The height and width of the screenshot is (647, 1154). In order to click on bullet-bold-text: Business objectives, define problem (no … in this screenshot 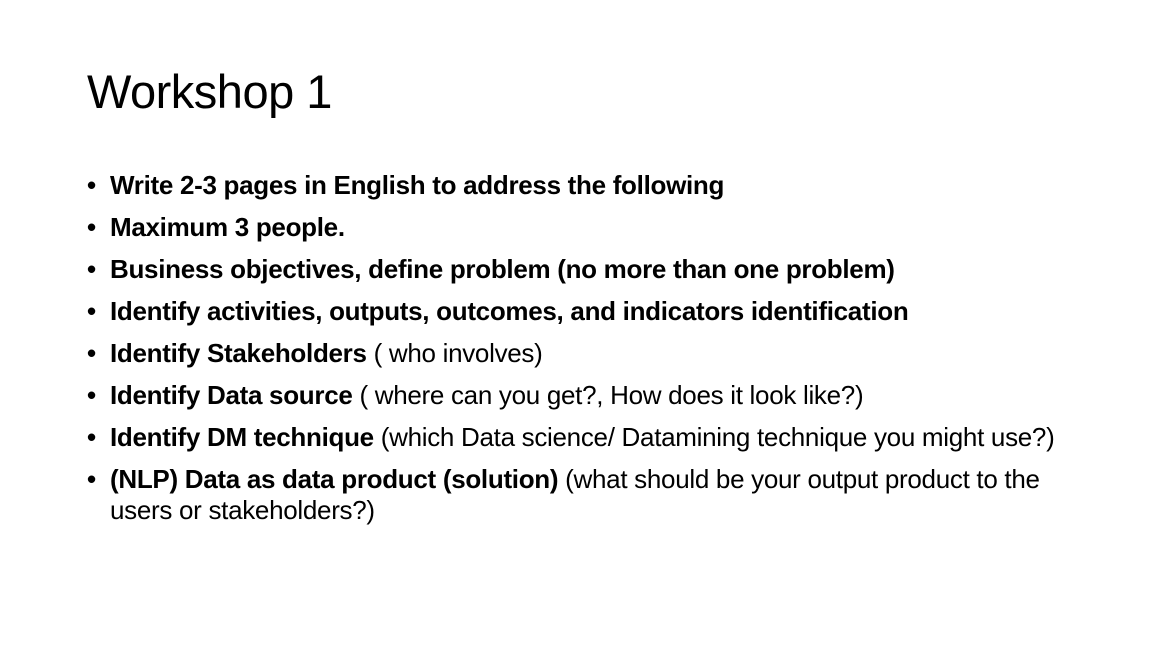, I will do `click(502, 269)`.